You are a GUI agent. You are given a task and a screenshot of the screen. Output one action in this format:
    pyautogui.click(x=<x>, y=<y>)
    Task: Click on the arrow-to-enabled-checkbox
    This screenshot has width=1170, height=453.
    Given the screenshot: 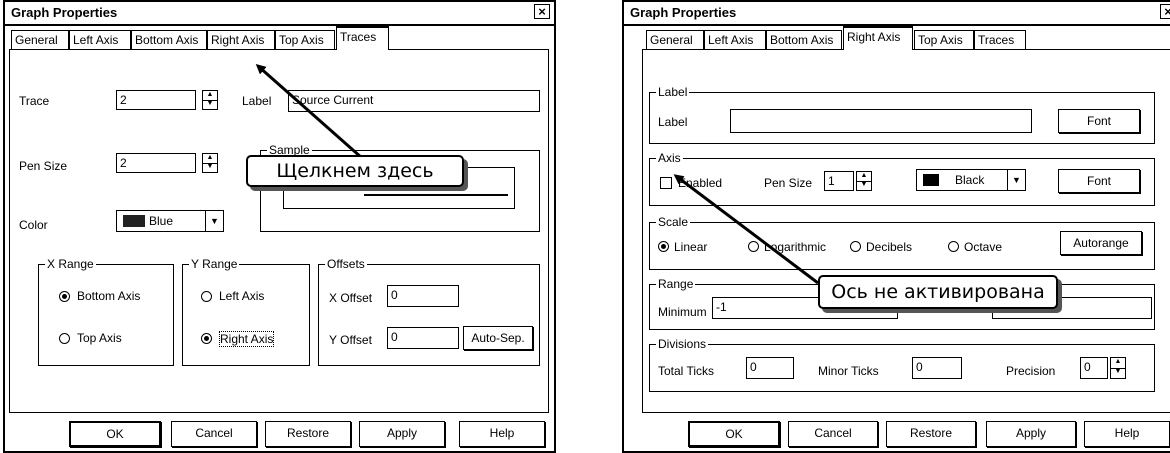 What is the action you would take?
    pyautogui.click(x=746, y=229)
    